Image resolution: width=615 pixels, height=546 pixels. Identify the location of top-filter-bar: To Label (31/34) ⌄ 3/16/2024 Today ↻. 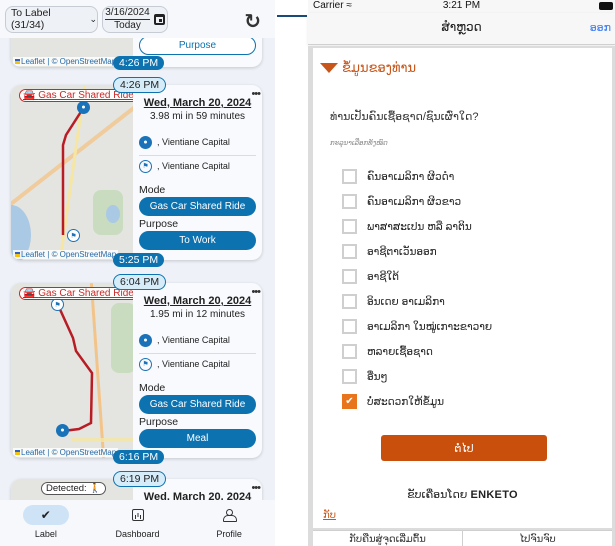
(137, 19).